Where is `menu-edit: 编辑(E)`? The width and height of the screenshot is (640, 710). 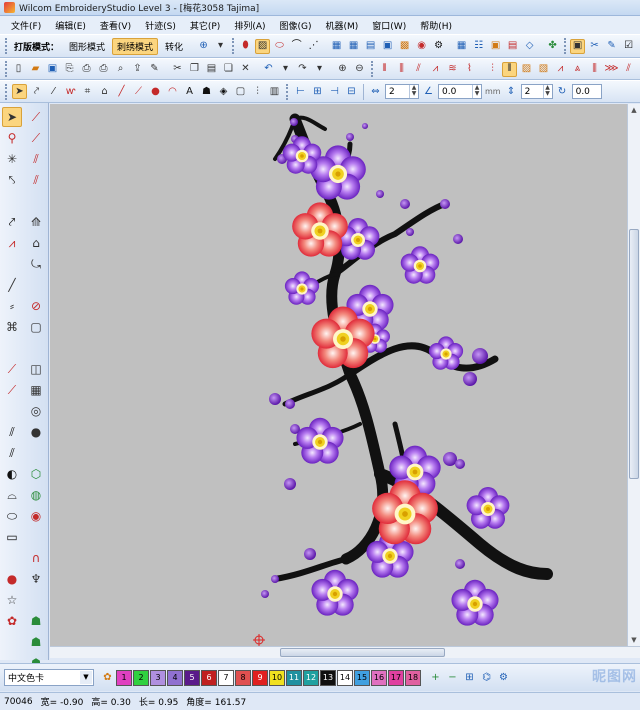
menu-edit: 编辑(E) is located at coordinates (70, 25).